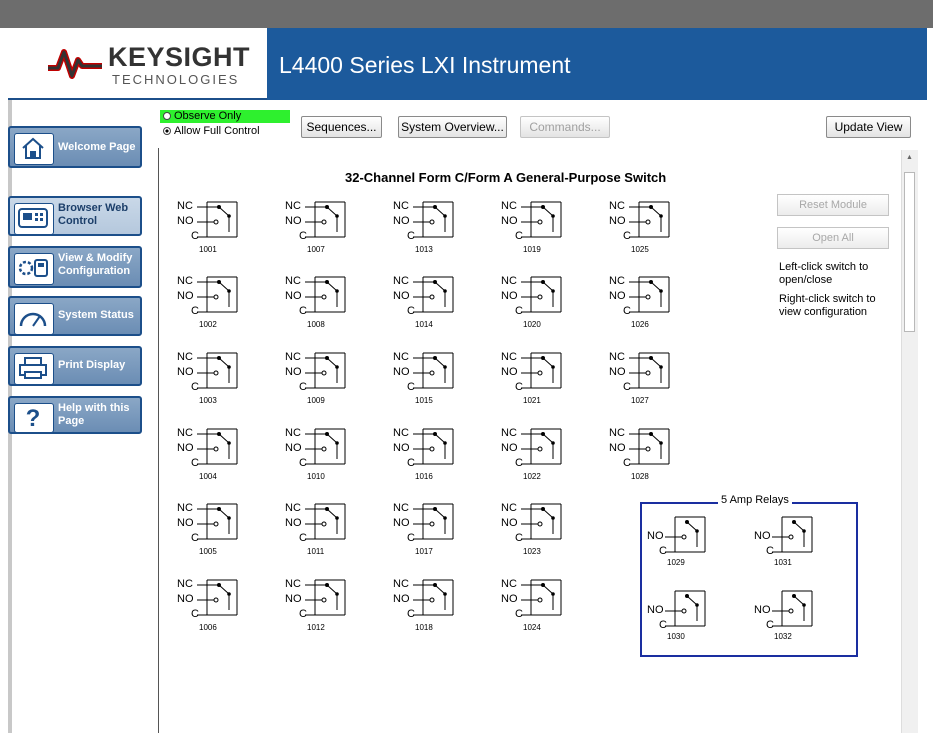 The width and height of the screenshot is (933, 733). I want to click on channel-switch: NC NO C 1020, so click(546, 303).